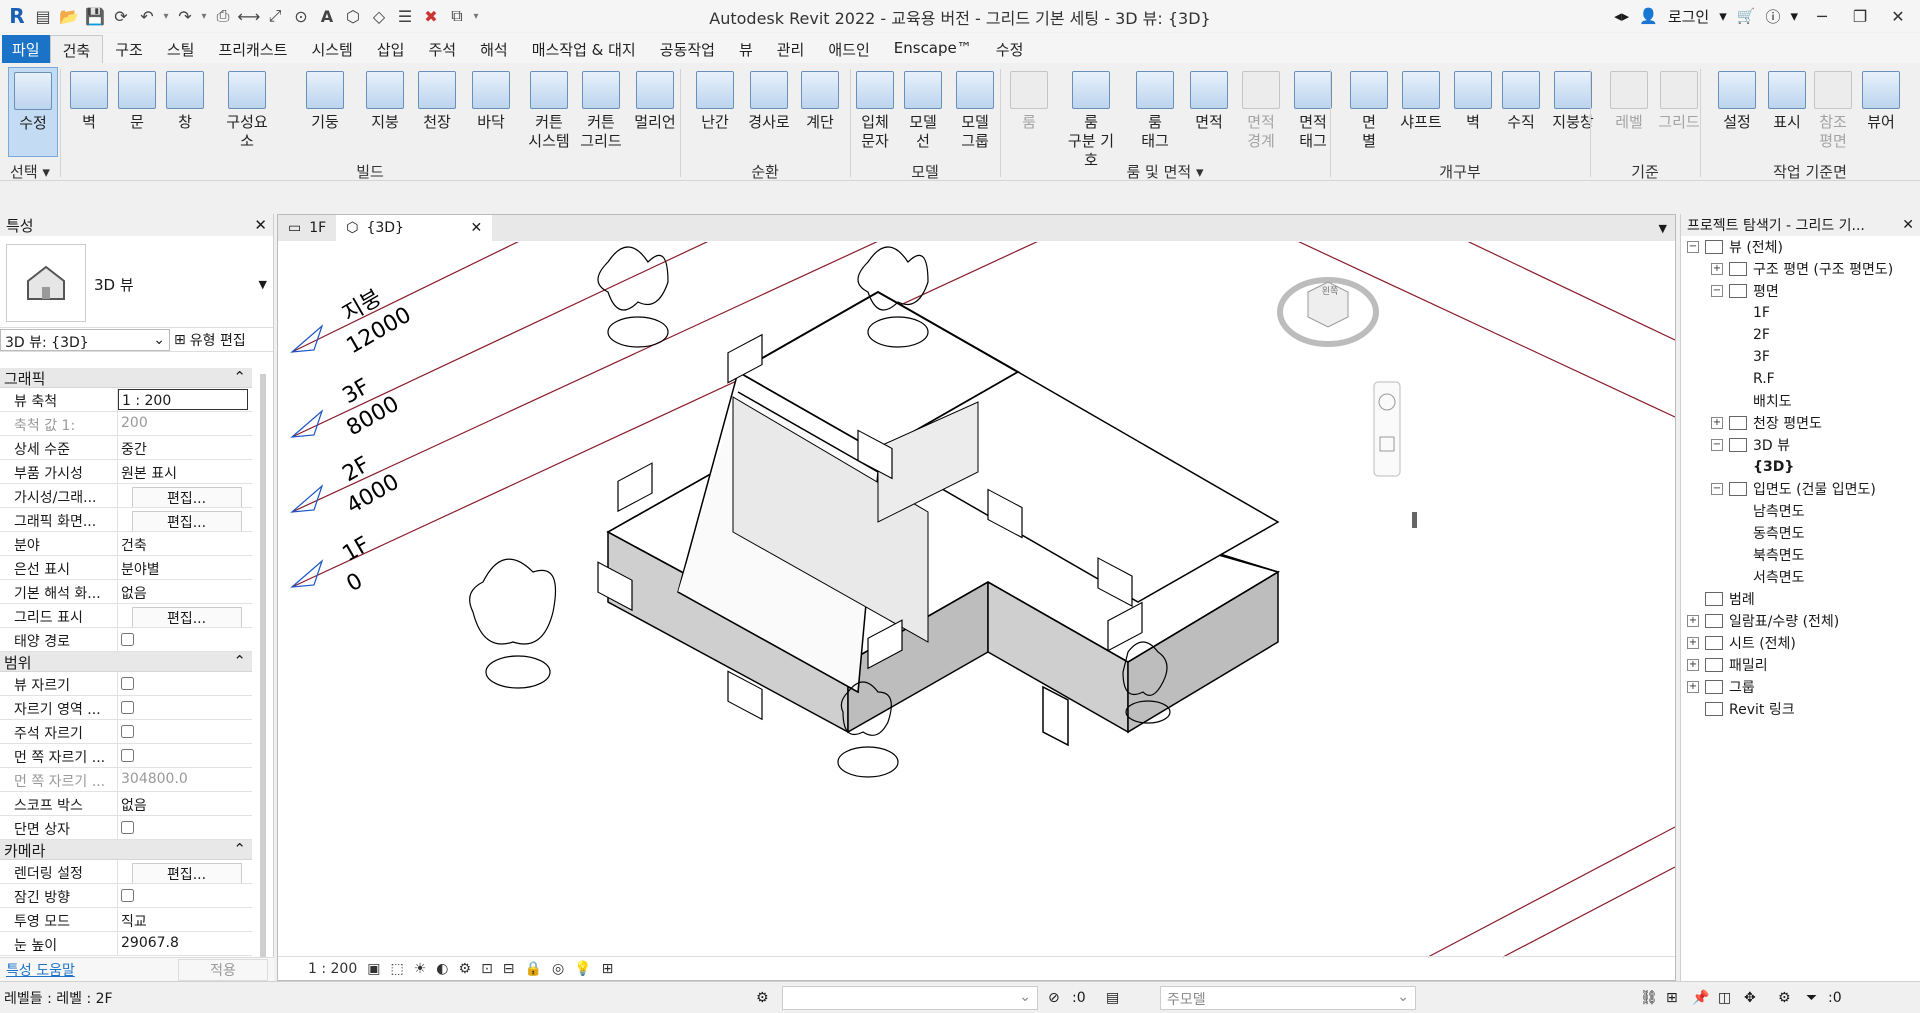 This screenshot has width=1920, height=1013. Describe the element at coordinates (1800, 445) in the screenshot. I see `browser-node: − 3D 뷰` at that location.